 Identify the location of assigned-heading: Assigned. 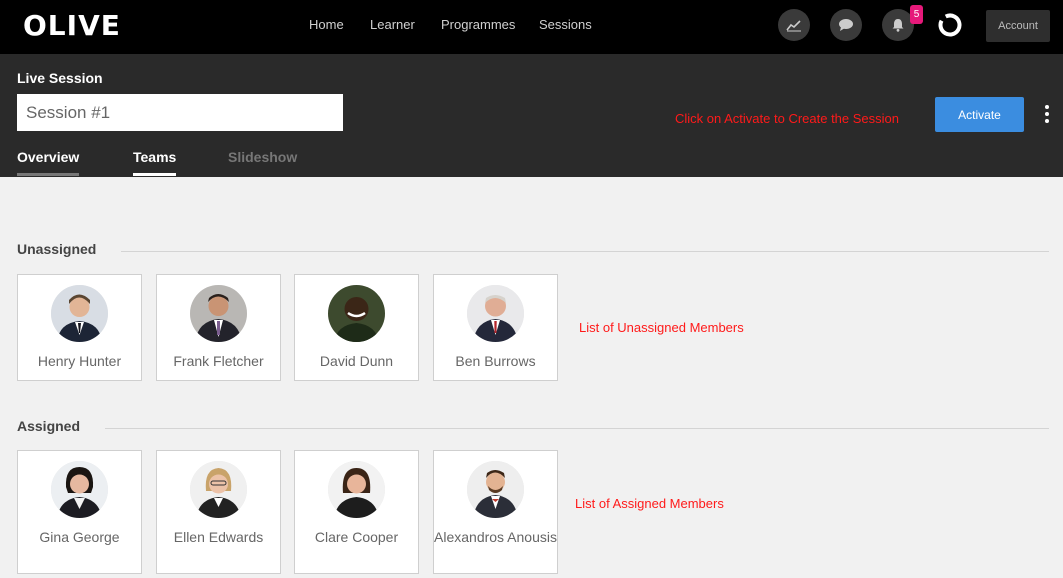
(49, 426).